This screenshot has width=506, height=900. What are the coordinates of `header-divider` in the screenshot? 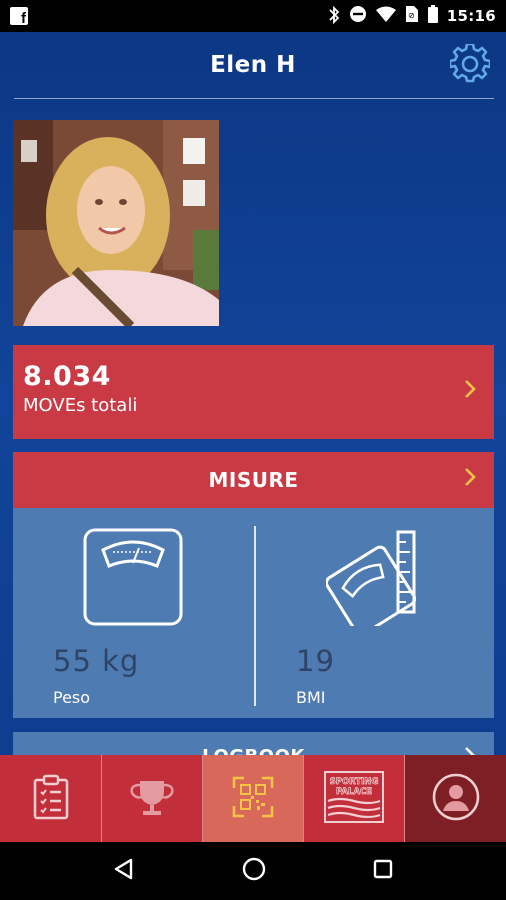 It's located at (254, 98).